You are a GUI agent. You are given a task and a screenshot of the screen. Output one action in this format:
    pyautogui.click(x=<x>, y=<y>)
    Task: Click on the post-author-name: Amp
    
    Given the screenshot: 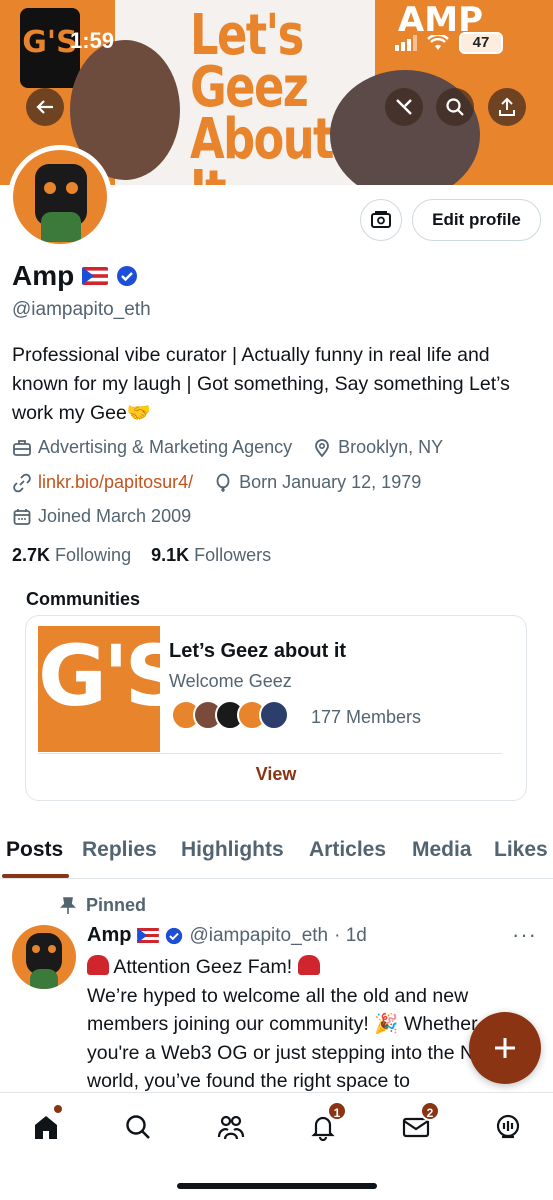 What is the action you would take?
    pyautogui.click(x=109, y=935)
    